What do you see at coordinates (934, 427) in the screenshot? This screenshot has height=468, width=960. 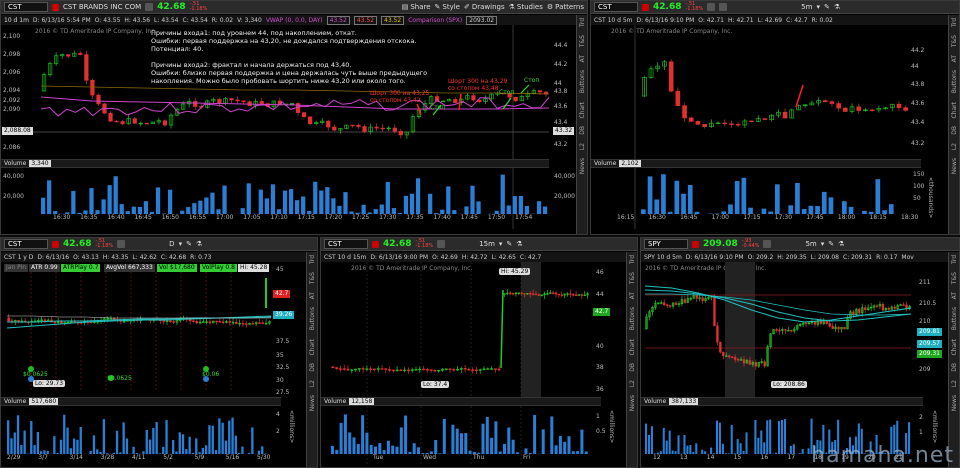 I see `volume-unit: <millions>` at bounding box center [934, 427].